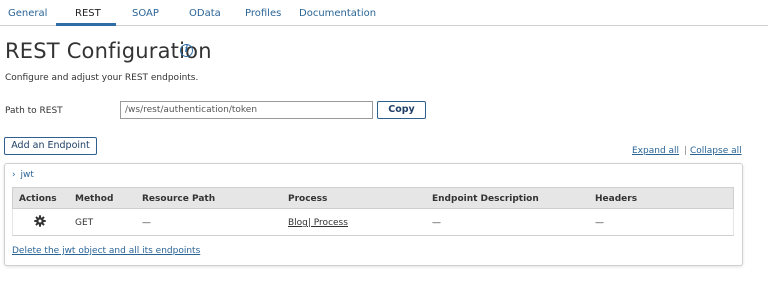  I want to click on jwt-group-toggle: › jwt, so click(23, 175).